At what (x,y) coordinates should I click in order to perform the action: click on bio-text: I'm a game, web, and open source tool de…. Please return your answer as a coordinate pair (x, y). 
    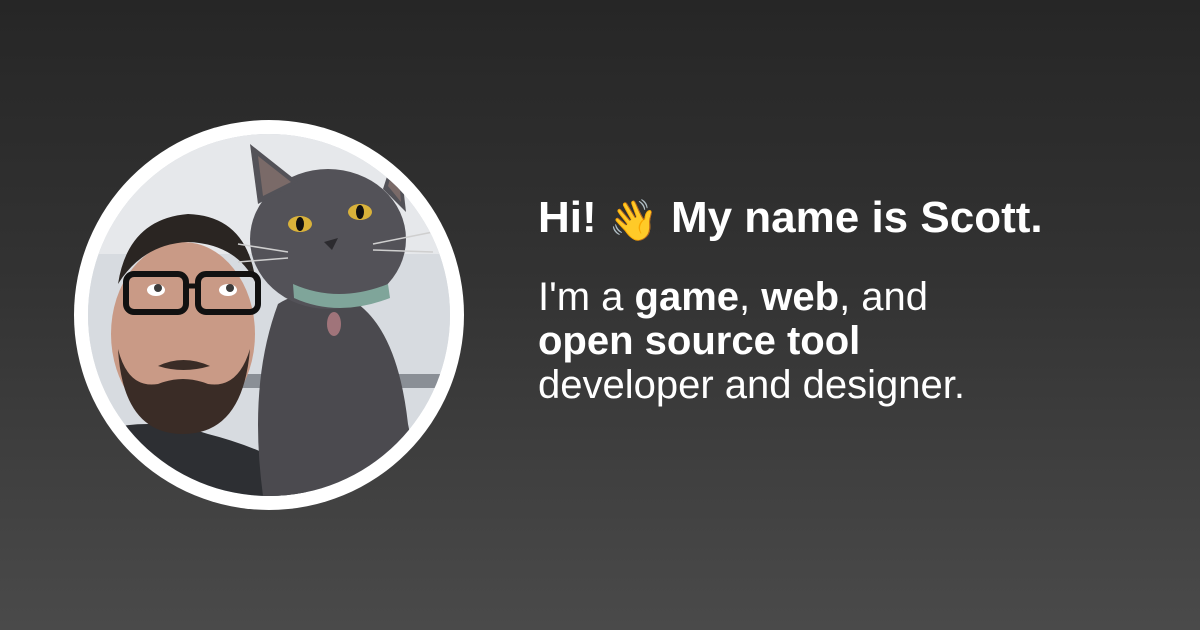
    Looking at the image, I should click on (848, 341).